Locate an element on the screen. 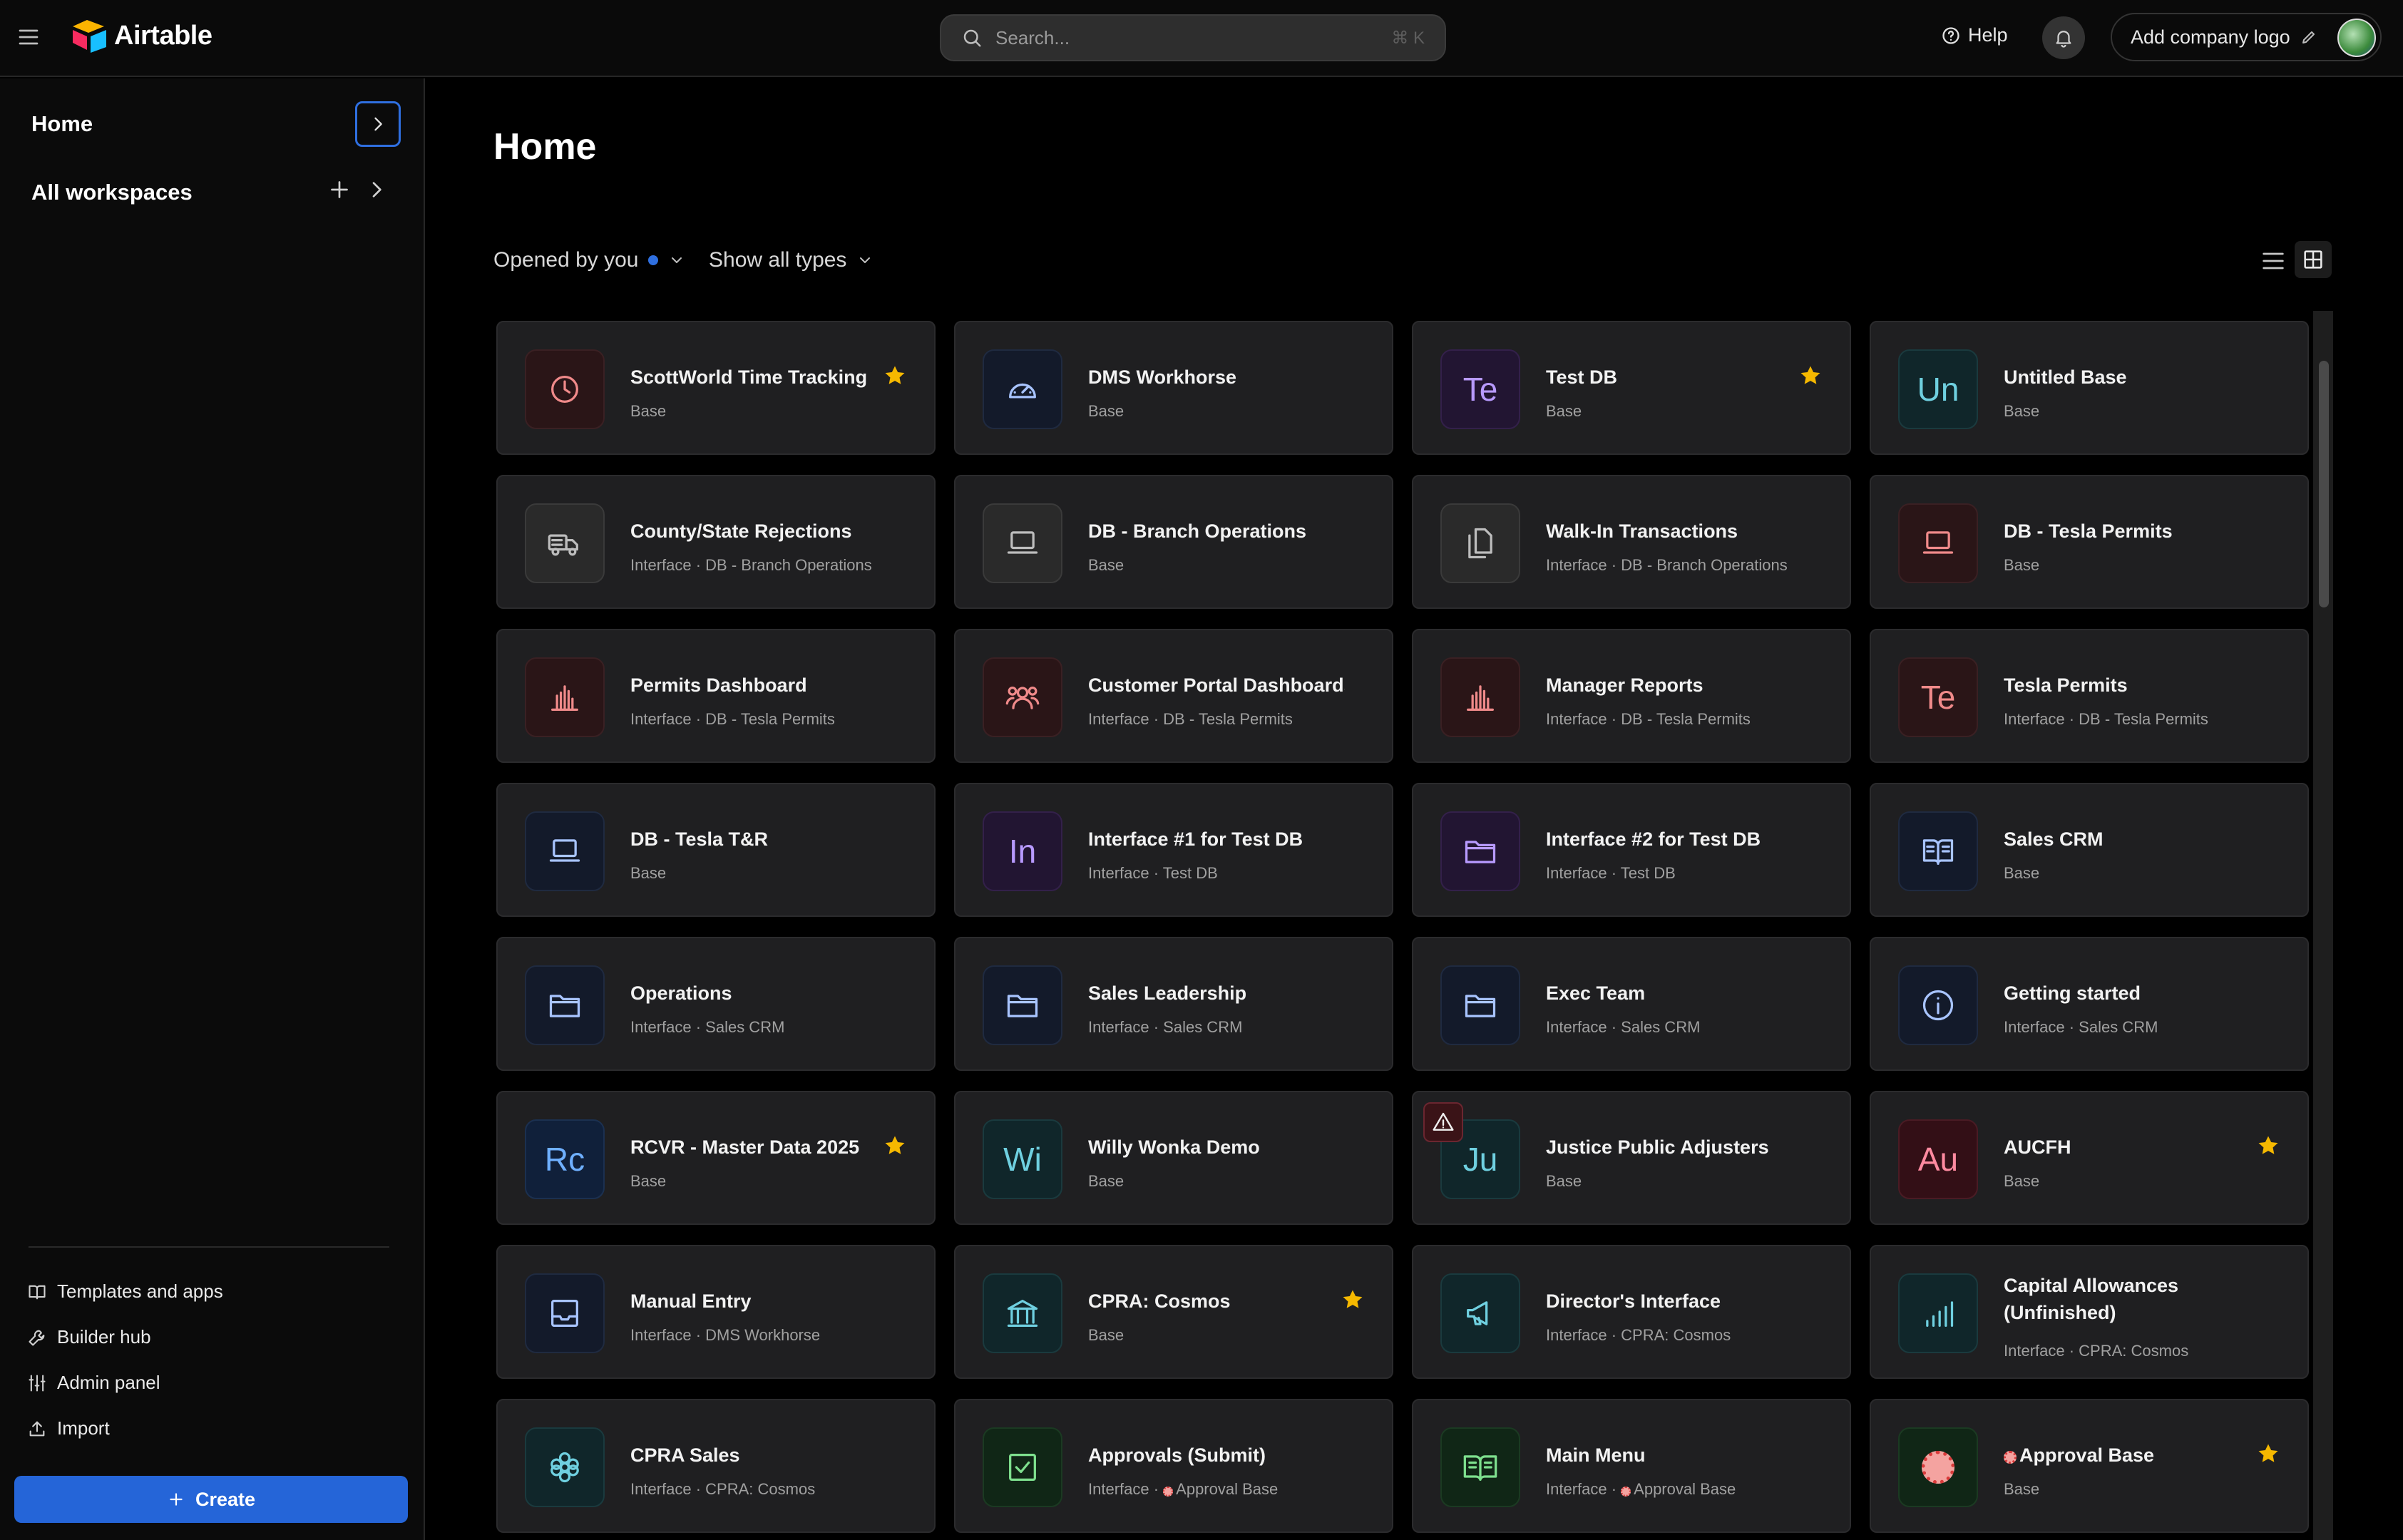 Image resolution: width=2403 pixels, height=1540 pixels. item-card: Manual Entry Interface · DMS Workhorse is located at coordinates (716, 1312).